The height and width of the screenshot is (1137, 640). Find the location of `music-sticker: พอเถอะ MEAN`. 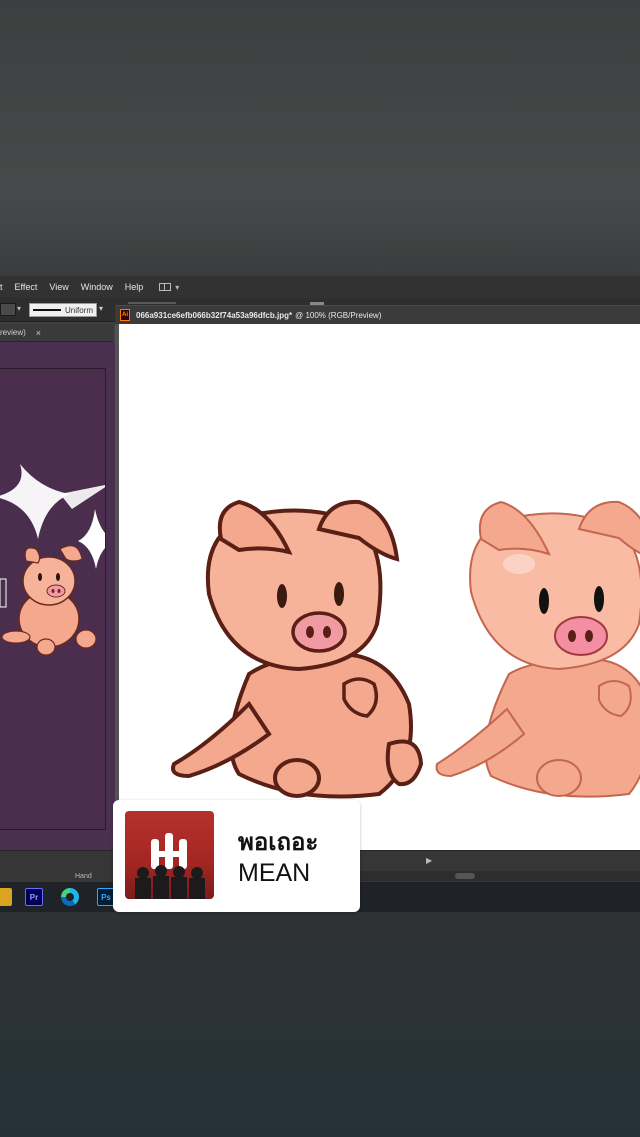

music-sticker: พอเถอะ MEAN is located at coordinates (236, 856).